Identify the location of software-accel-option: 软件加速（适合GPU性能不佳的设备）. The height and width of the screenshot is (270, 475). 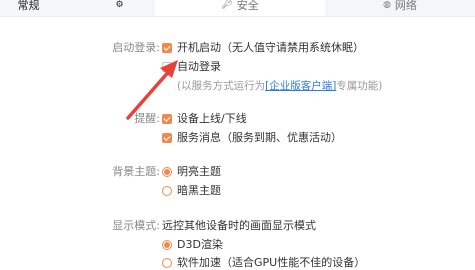
(263, 263).